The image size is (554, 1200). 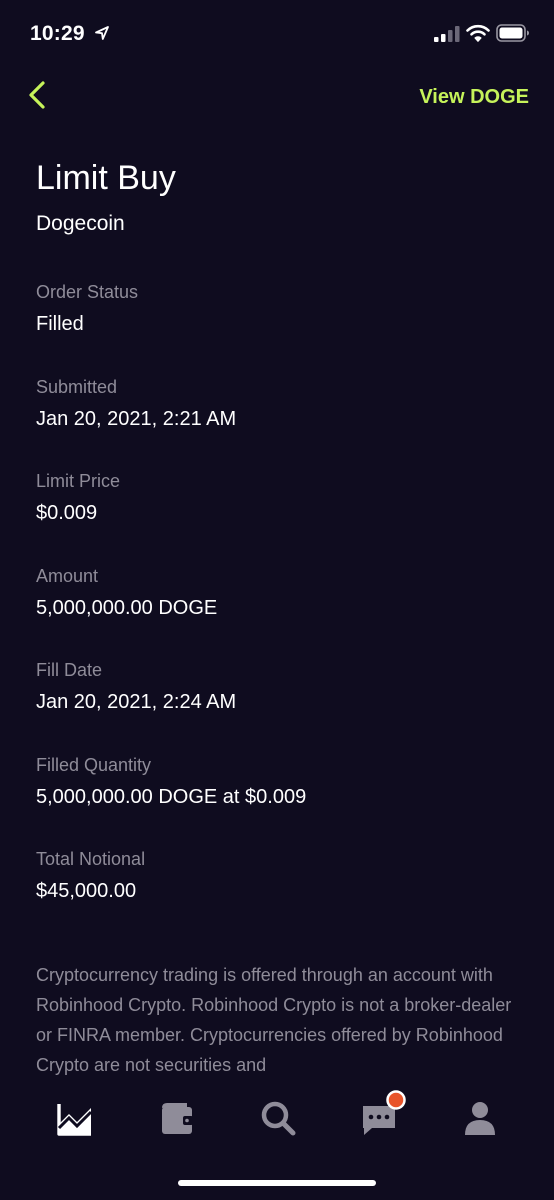 What do you see at coordinates (67, 575) in the screenshot?
I see `detail-label: Amount` at bounding box center [67, 575].